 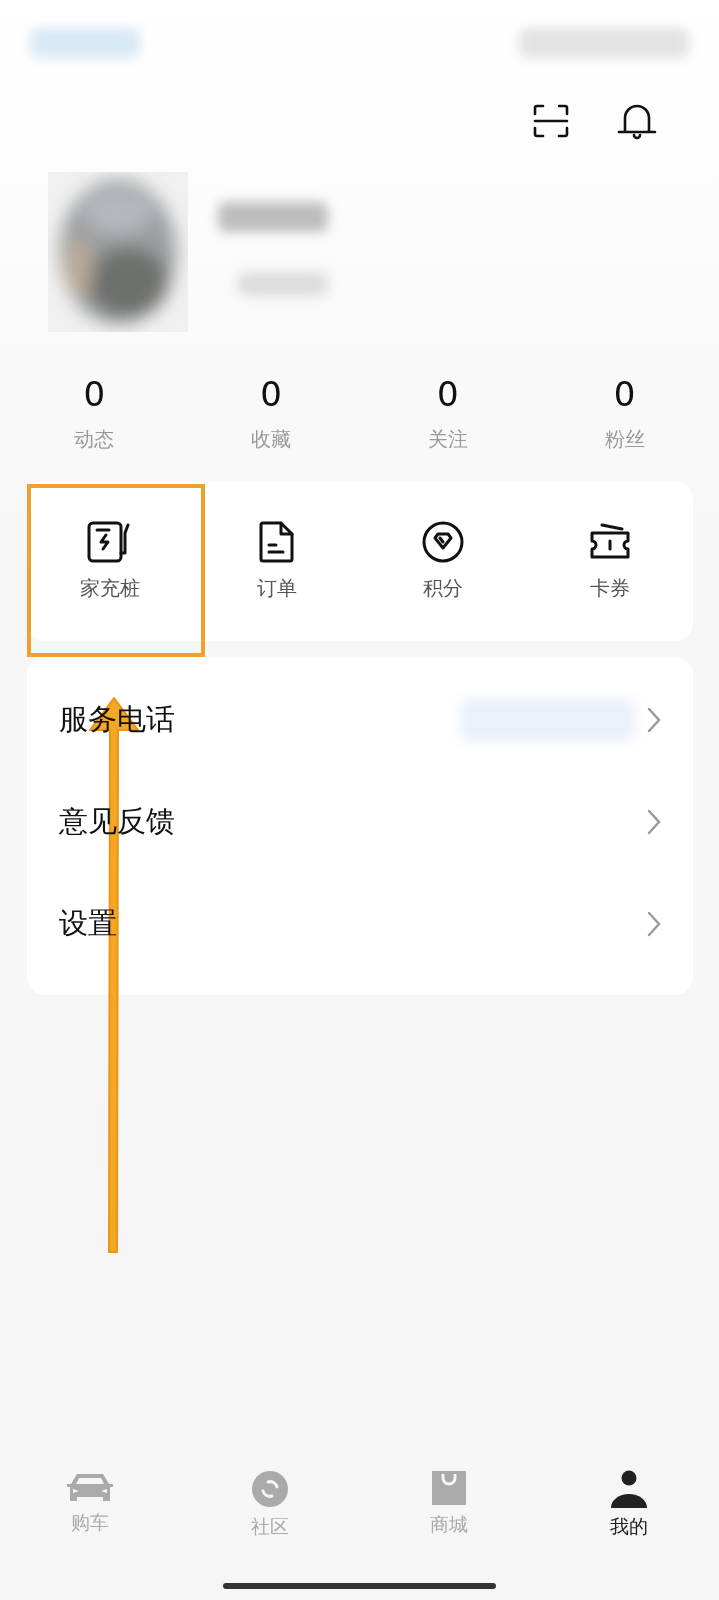 What do you see at coordinates (110, 561) in the screenshot?
I see `shortcut-button: 家充桩` at bounding box center [110, 561].